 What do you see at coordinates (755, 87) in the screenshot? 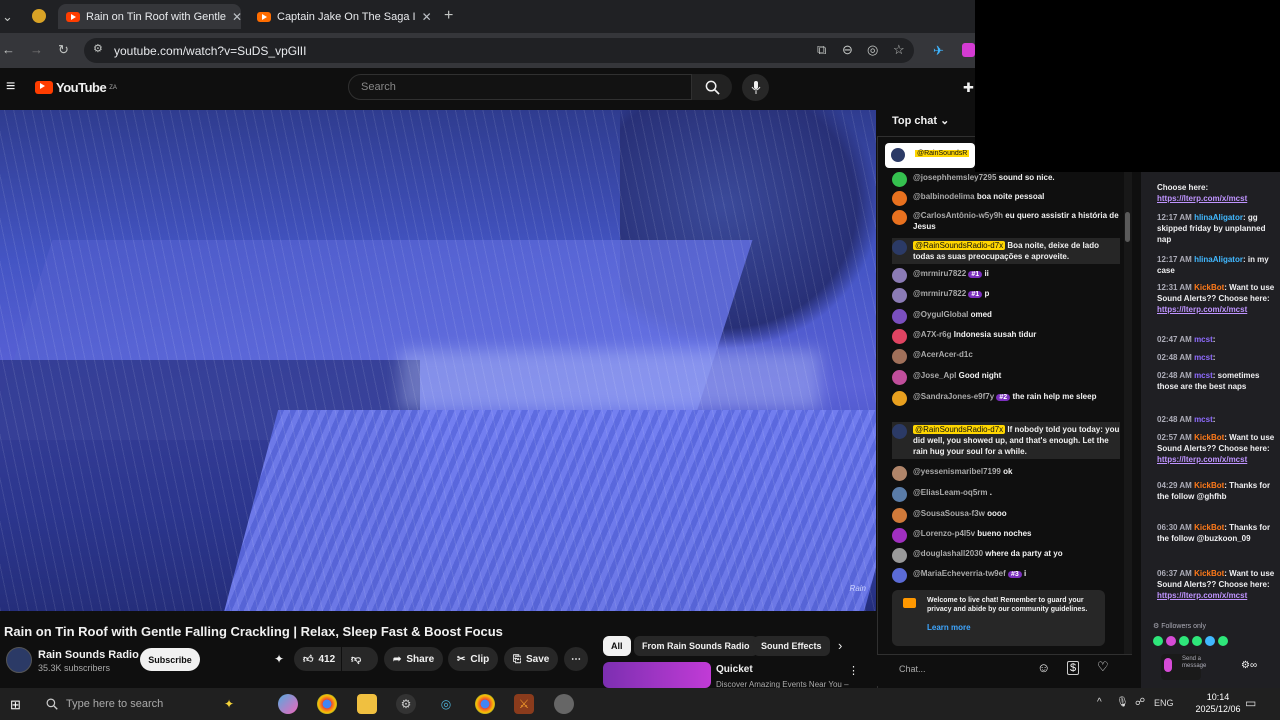
I see `voice-search-button` at bounding box center [755, 87].